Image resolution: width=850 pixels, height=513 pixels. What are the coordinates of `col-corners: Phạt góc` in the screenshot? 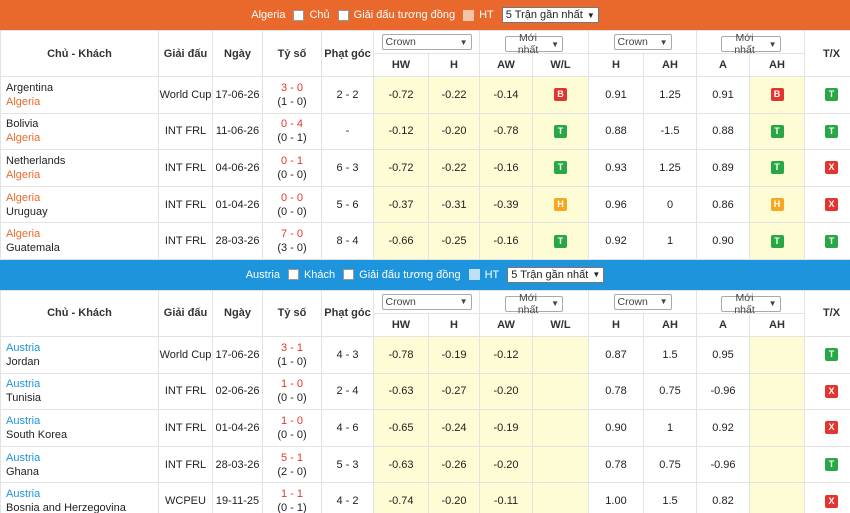 It's located at (347, 53).